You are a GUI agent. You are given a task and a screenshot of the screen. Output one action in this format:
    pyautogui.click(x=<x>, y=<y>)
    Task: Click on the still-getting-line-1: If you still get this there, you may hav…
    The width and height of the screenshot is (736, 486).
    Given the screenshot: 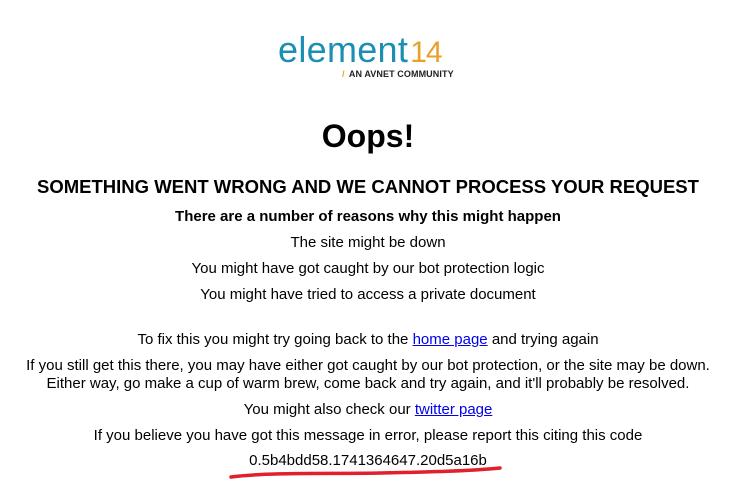 What is the action you would take?
    pyautogui.click(x=368, y=365)
    